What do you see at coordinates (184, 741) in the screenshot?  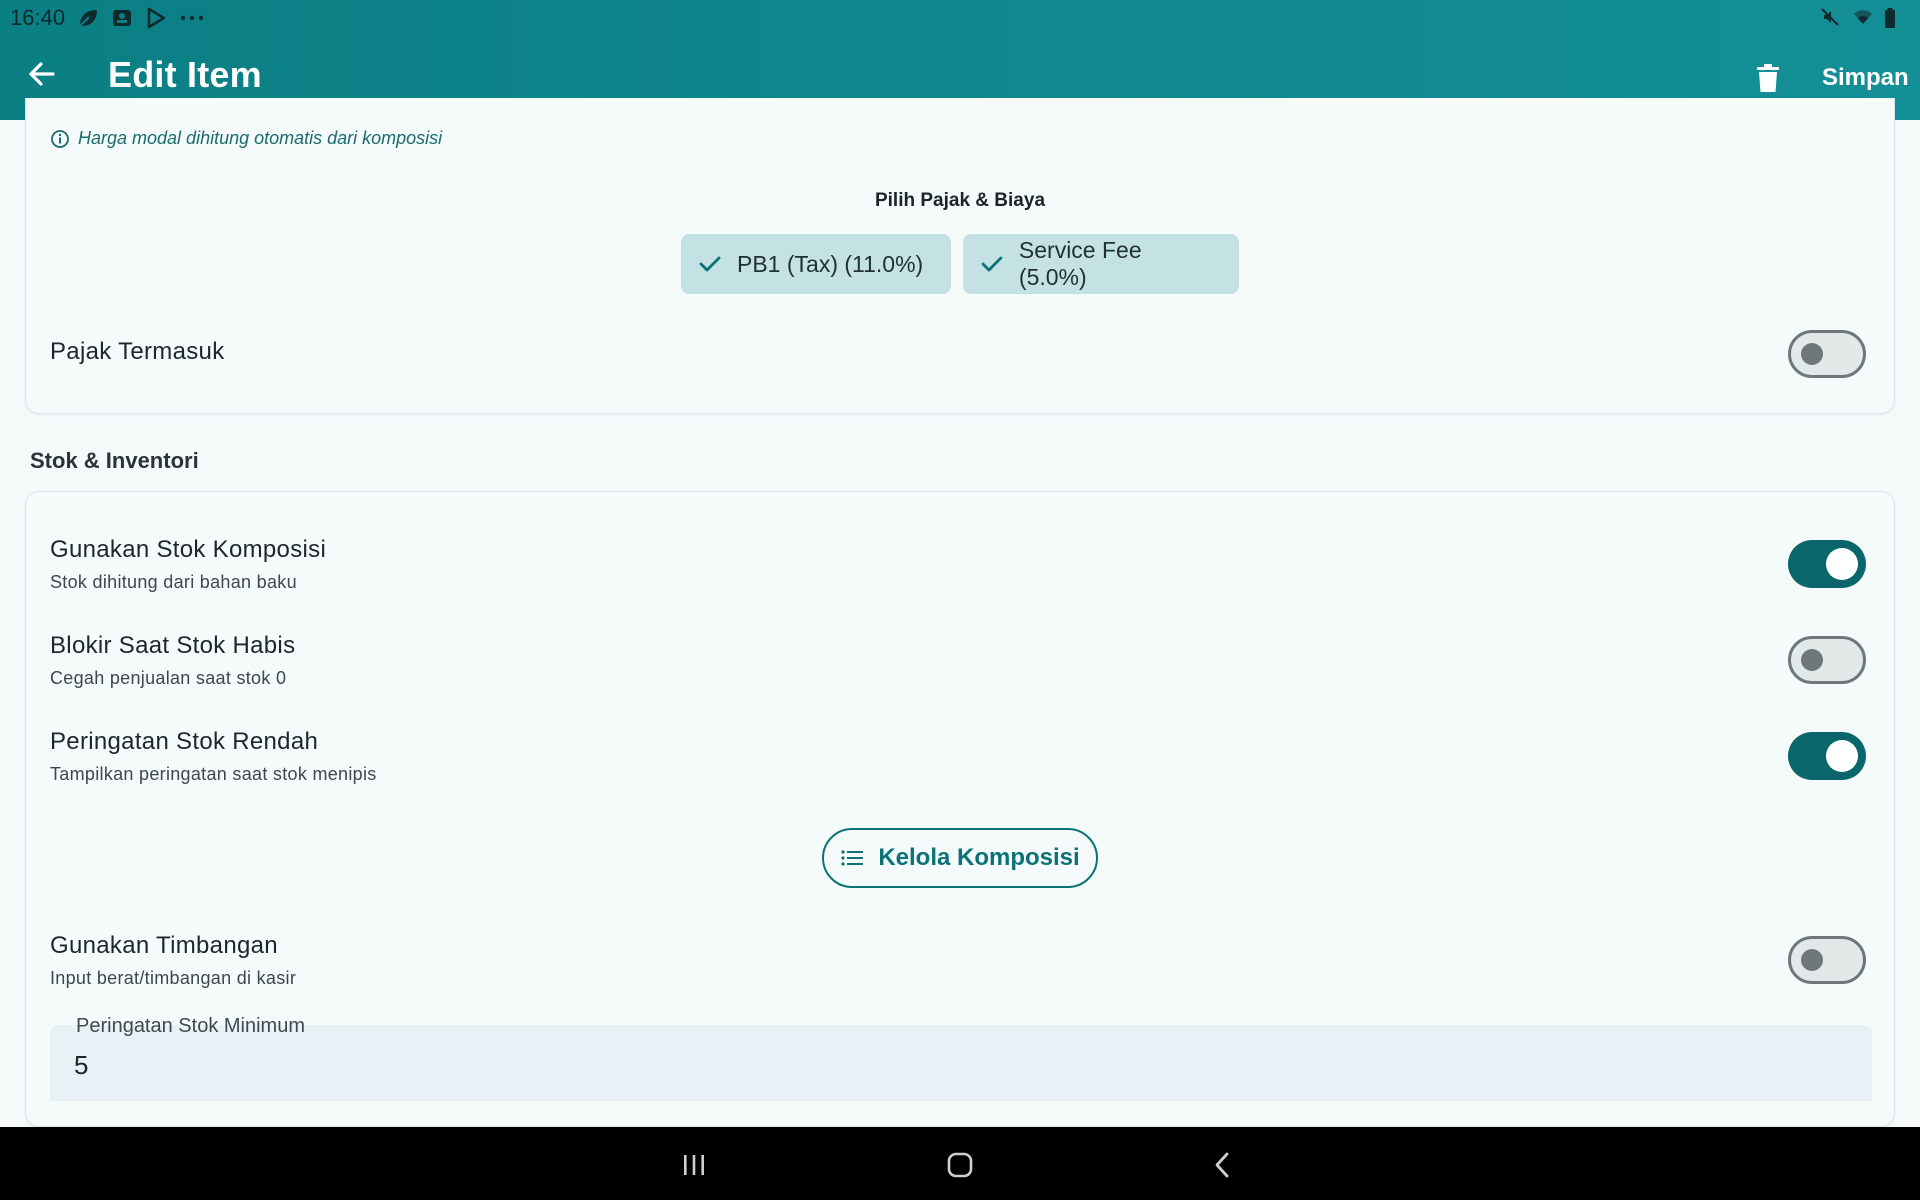 I see `low-stock-warning-label: Peringatan Stok Rendah` at bounding box center [184, 741].